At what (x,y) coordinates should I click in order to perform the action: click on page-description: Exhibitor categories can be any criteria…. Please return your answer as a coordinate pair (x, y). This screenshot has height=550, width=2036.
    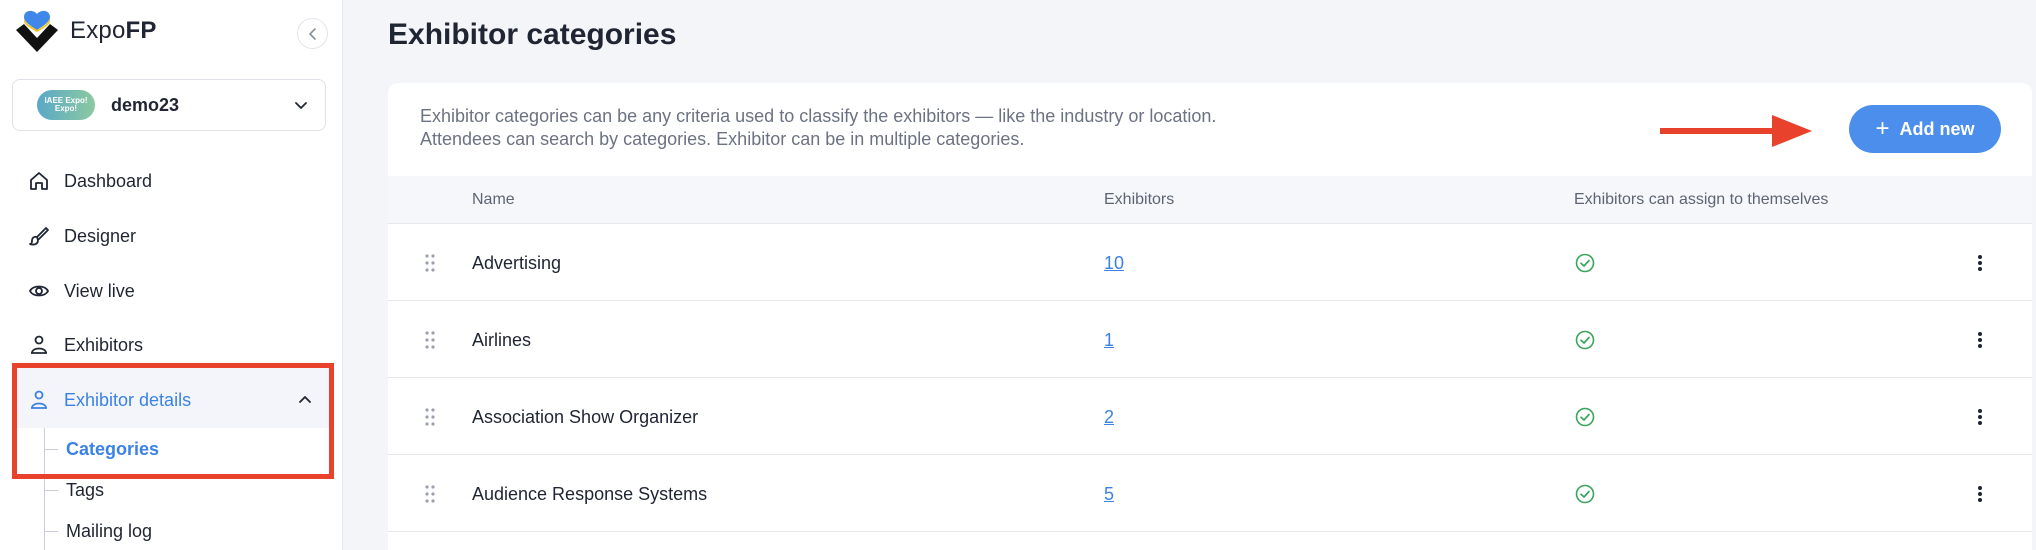
    Looking at the image, I should click on (818, 128).